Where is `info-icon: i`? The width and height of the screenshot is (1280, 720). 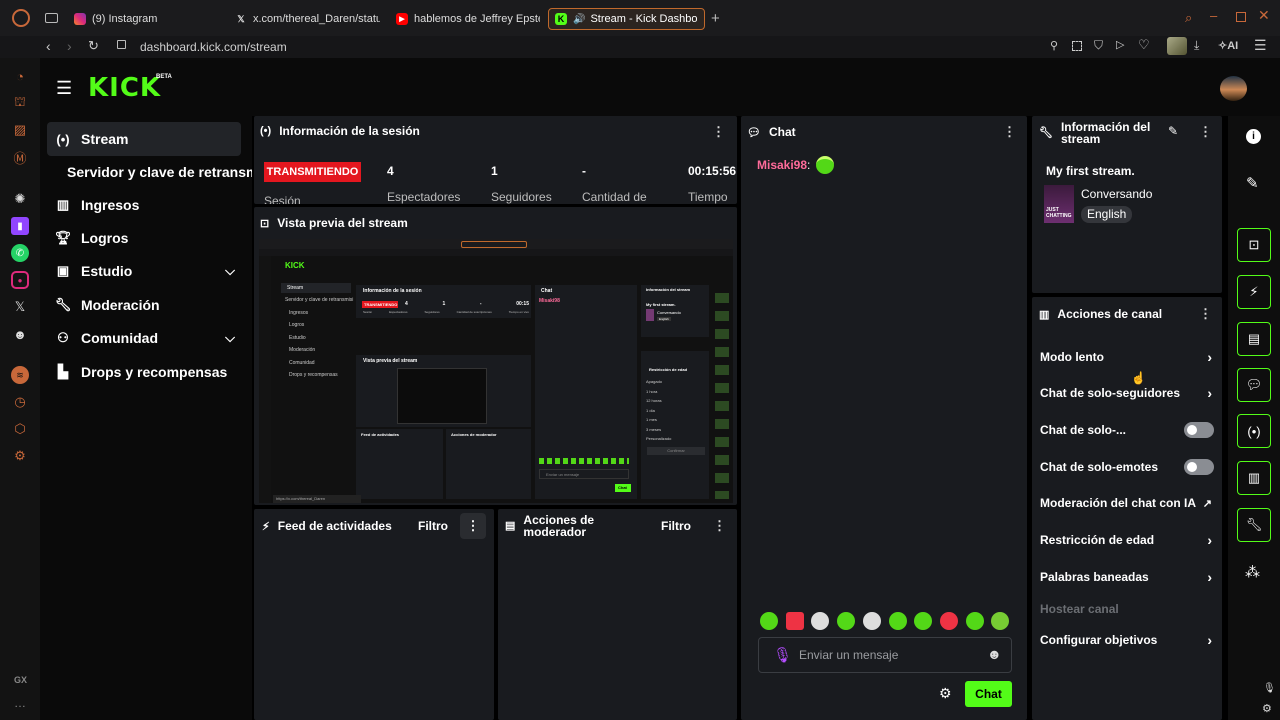 info-icon: i is located at coordinates (1253, 136).